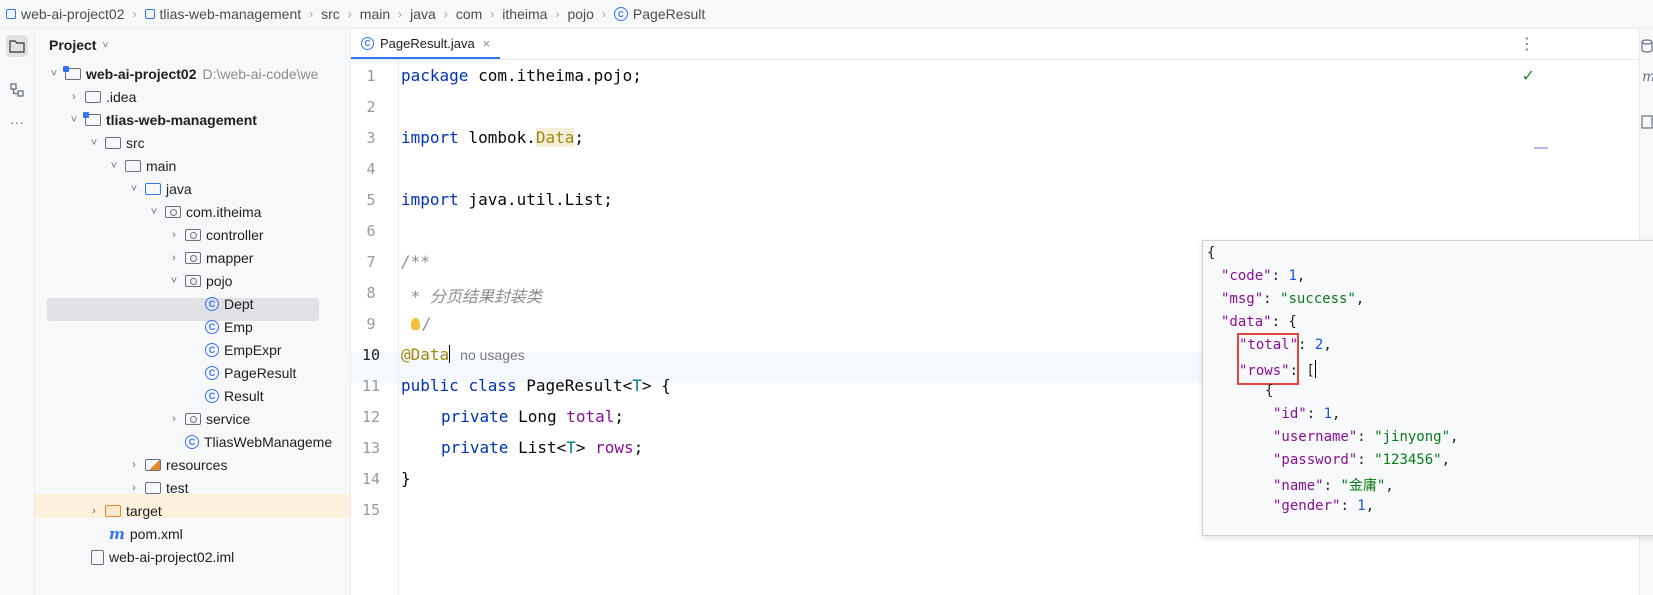 Image resolution: width=1653 pixels, height=595 pixels. I want to click on project-tool-button, so click(17, 46).